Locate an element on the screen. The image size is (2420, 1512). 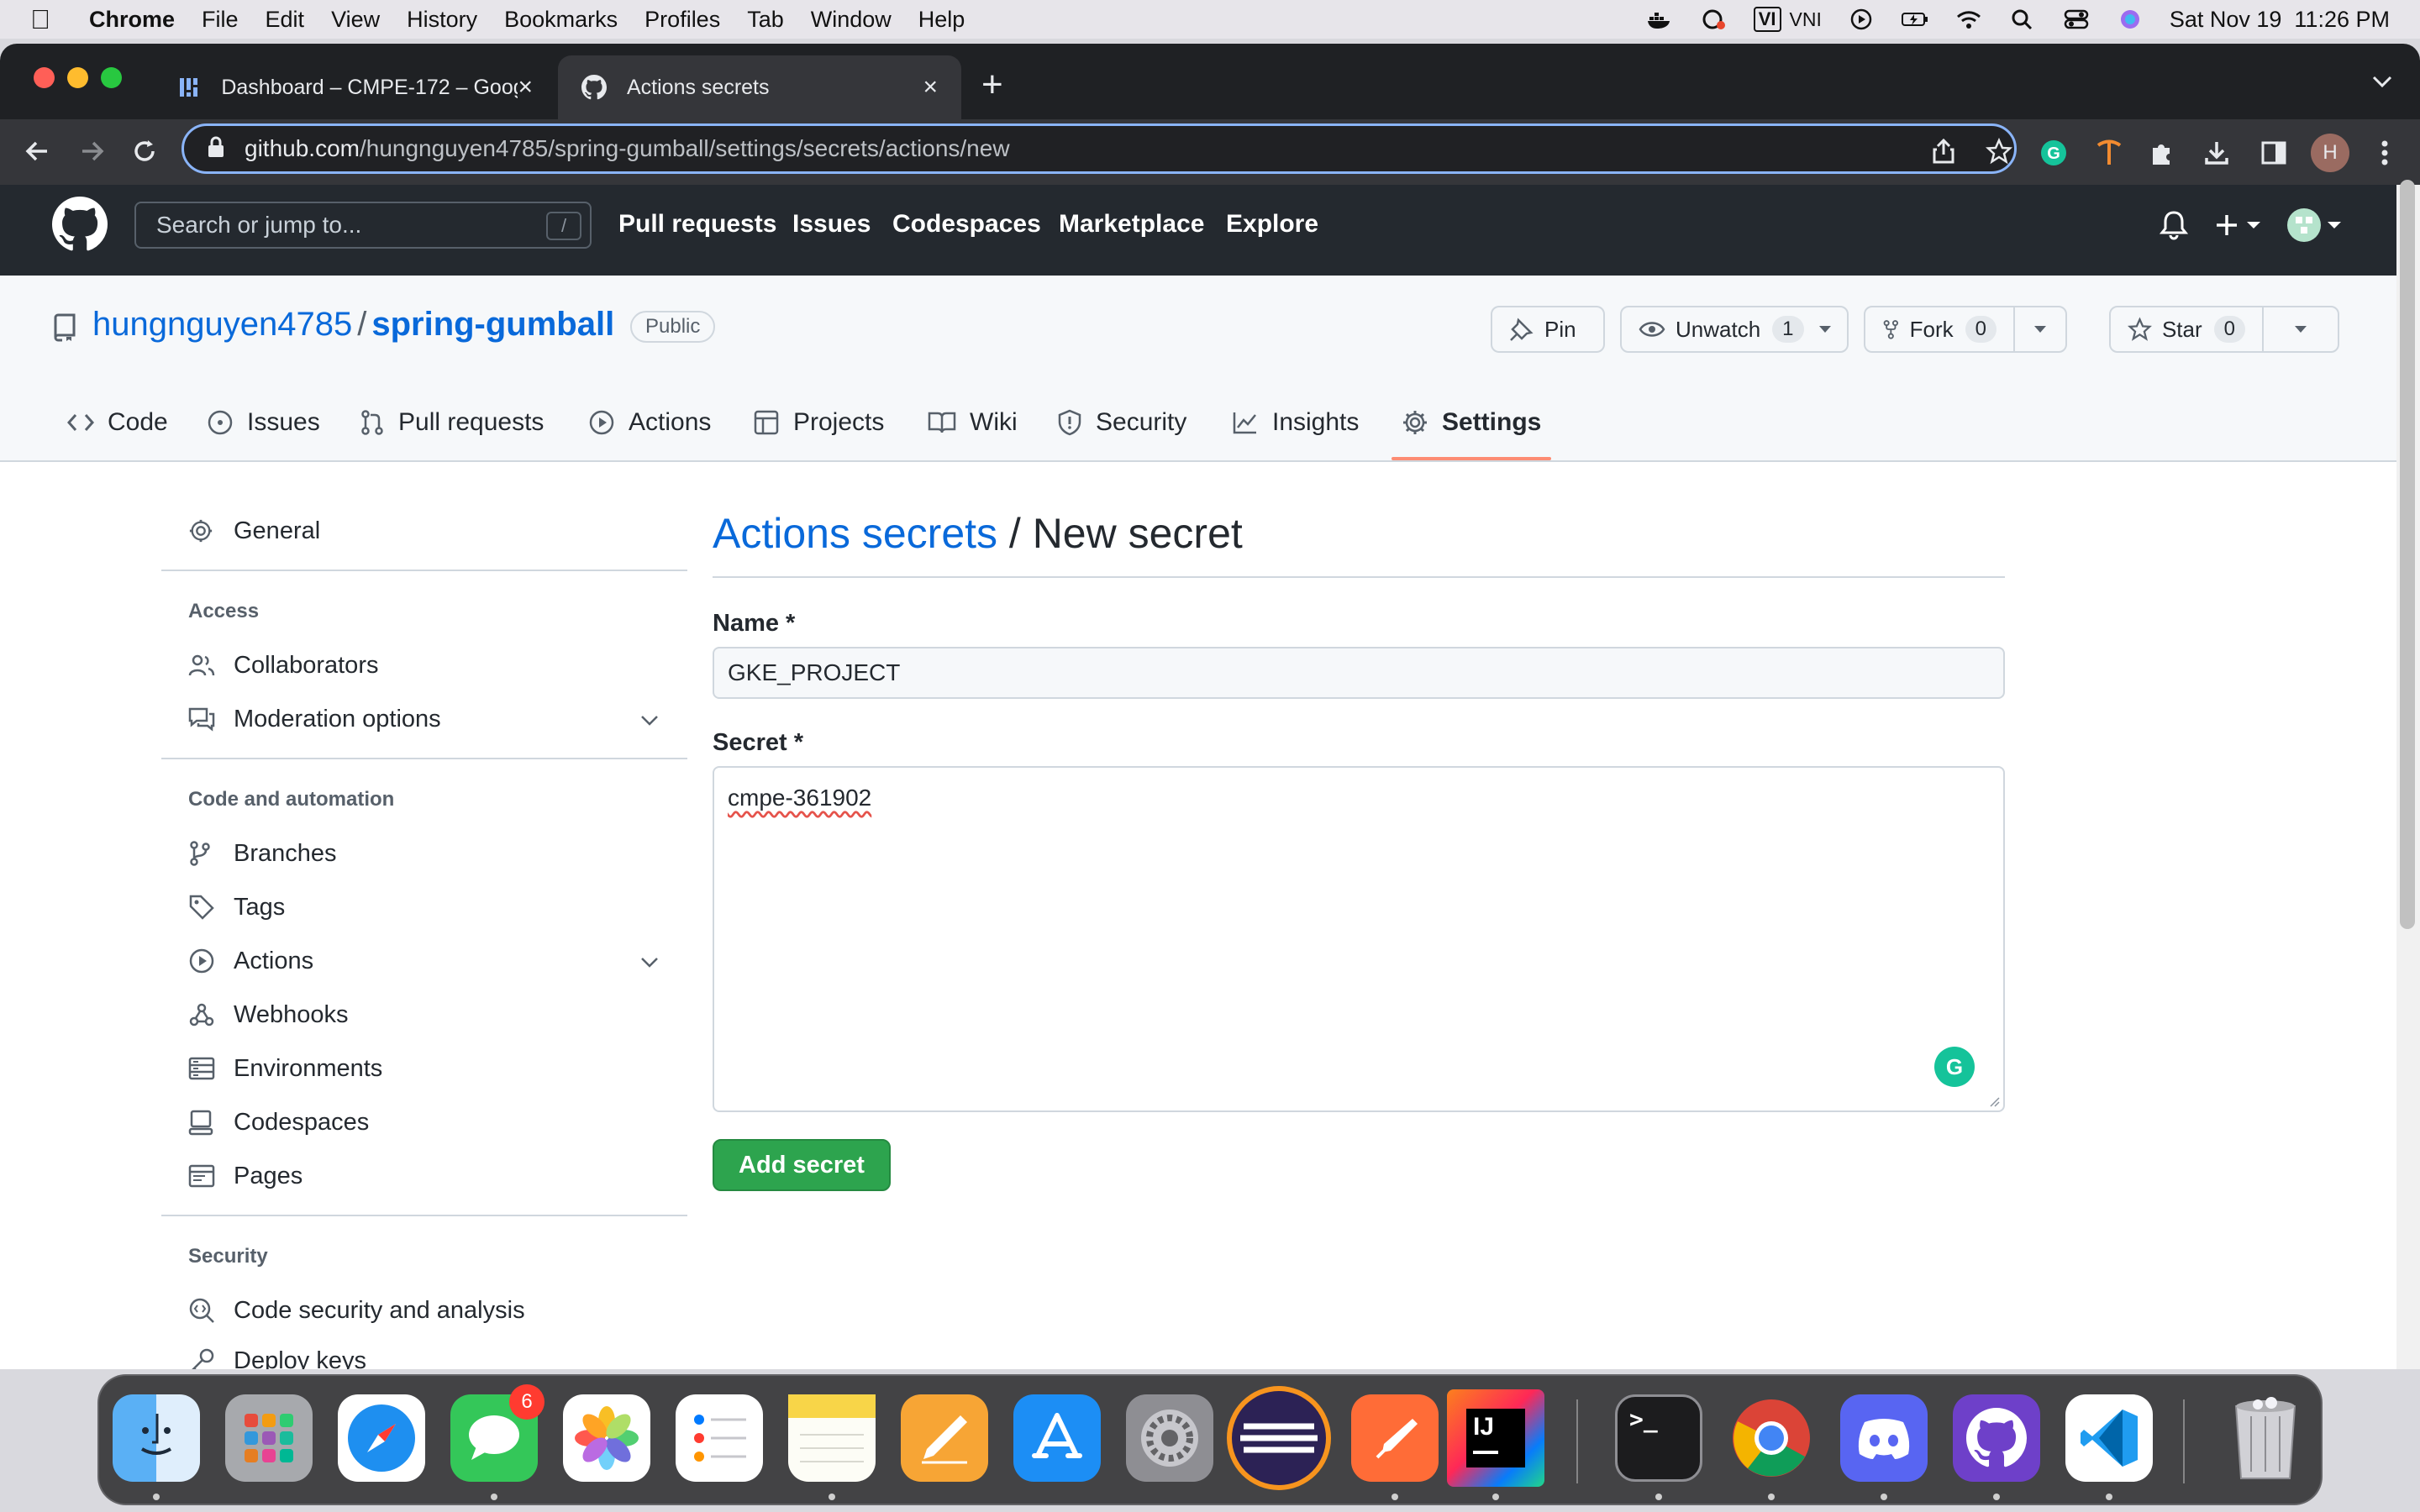
extensions-puzzle-icon is located at coordinates (2161, 153).